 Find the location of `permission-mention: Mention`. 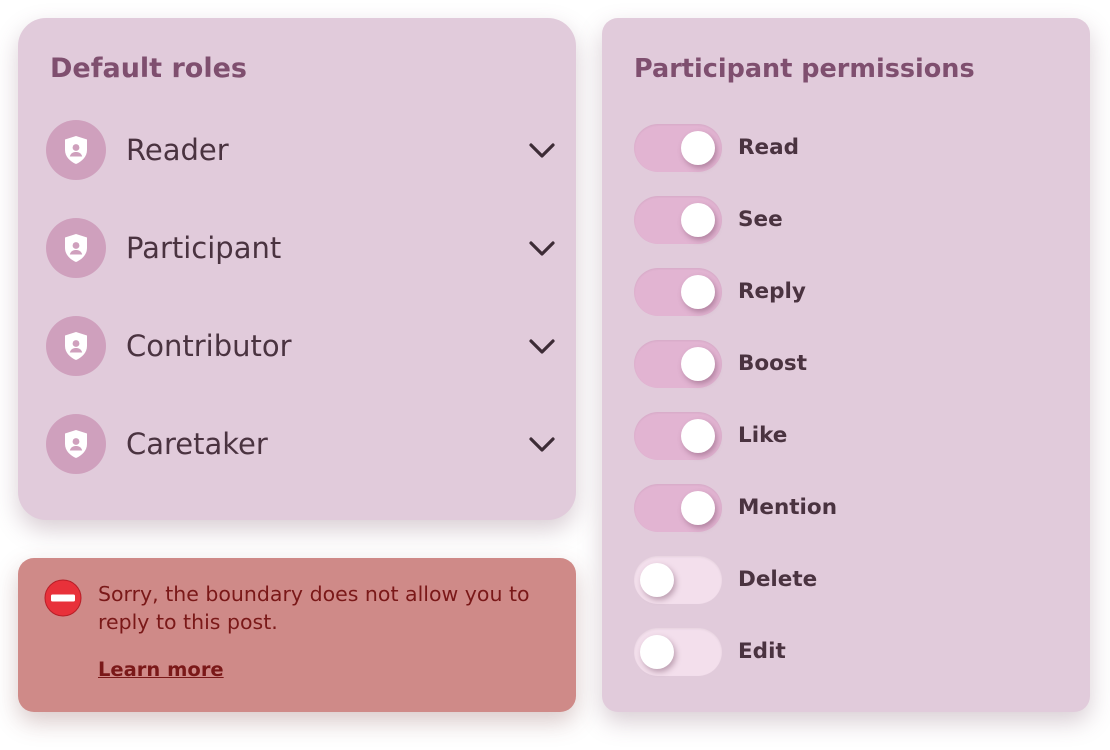

permission-mention: Mention is located at coordinates (844, 509).